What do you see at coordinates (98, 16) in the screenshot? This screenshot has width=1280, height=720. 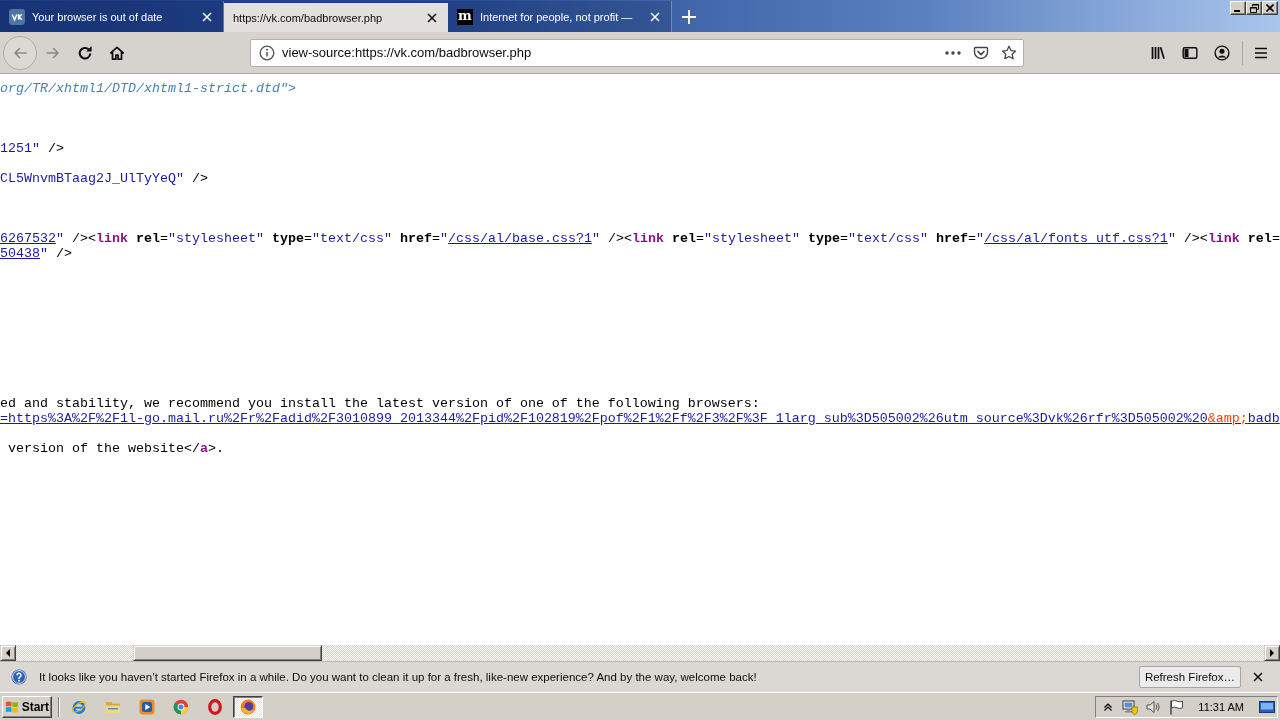 I see `tab-title: Your browser is out of date` at bounding box center [98, 16].